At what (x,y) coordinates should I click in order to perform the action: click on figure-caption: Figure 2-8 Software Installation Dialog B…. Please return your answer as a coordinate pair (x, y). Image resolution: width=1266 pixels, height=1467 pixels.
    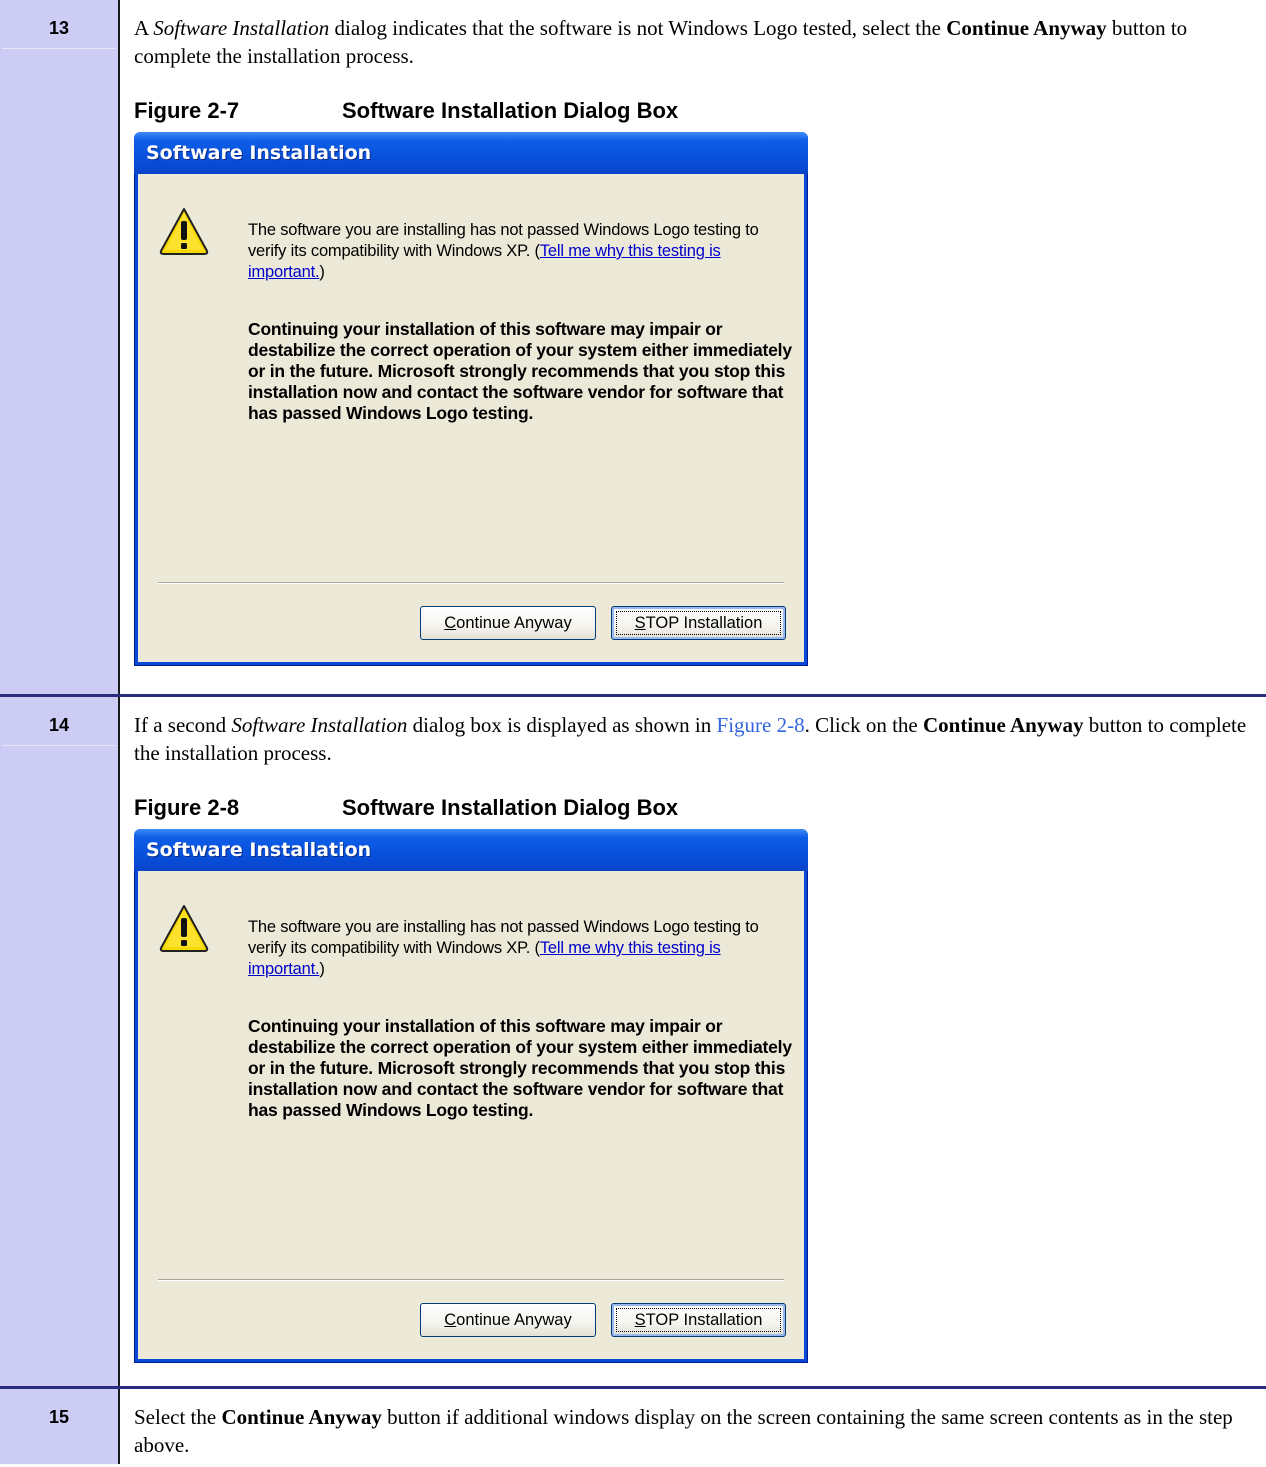
    Looking at the image, I should click on (695, 808).